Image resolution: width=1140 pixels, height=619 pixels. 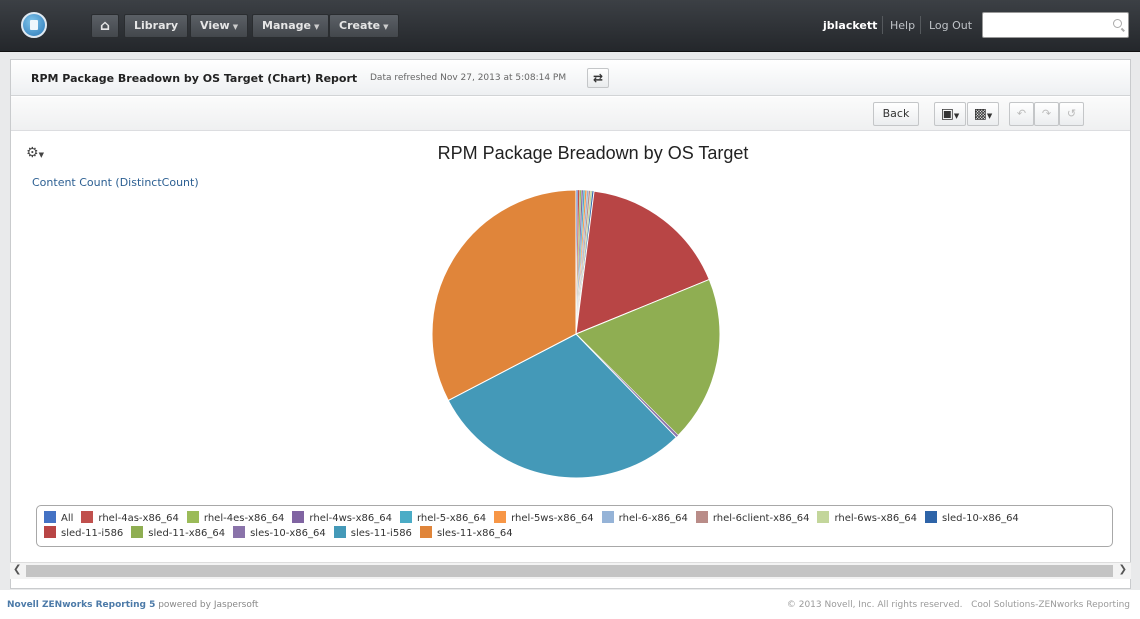 I want to click on legend-item: rhel-6-x86_64, so click(x=644, y=518).